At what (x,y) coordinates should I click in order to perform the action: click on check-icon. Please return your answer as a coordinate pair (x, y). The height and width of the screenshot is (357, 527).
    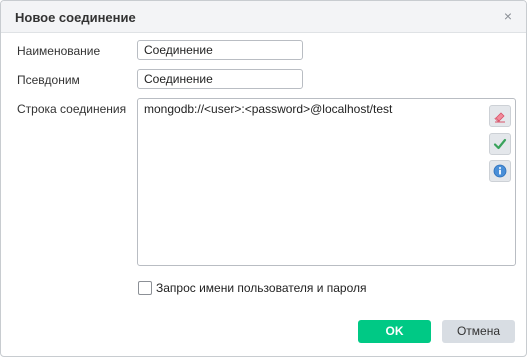
    Looking at the image, I should click on (500, 144).